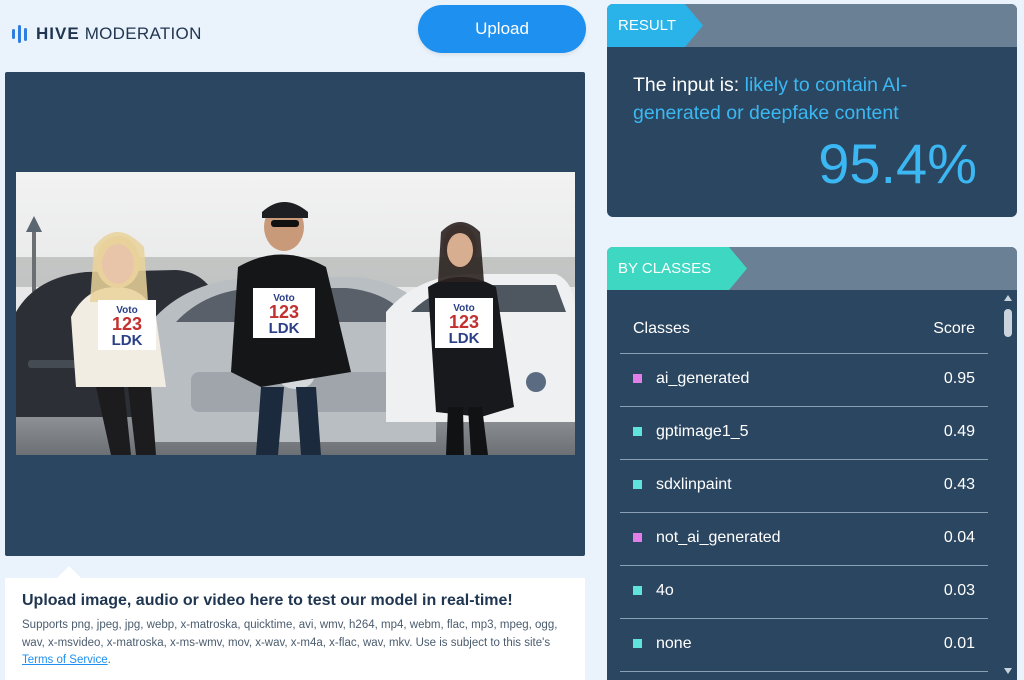  I want to click on class-row: not_ai_generated 0.04, so click(804, 539).